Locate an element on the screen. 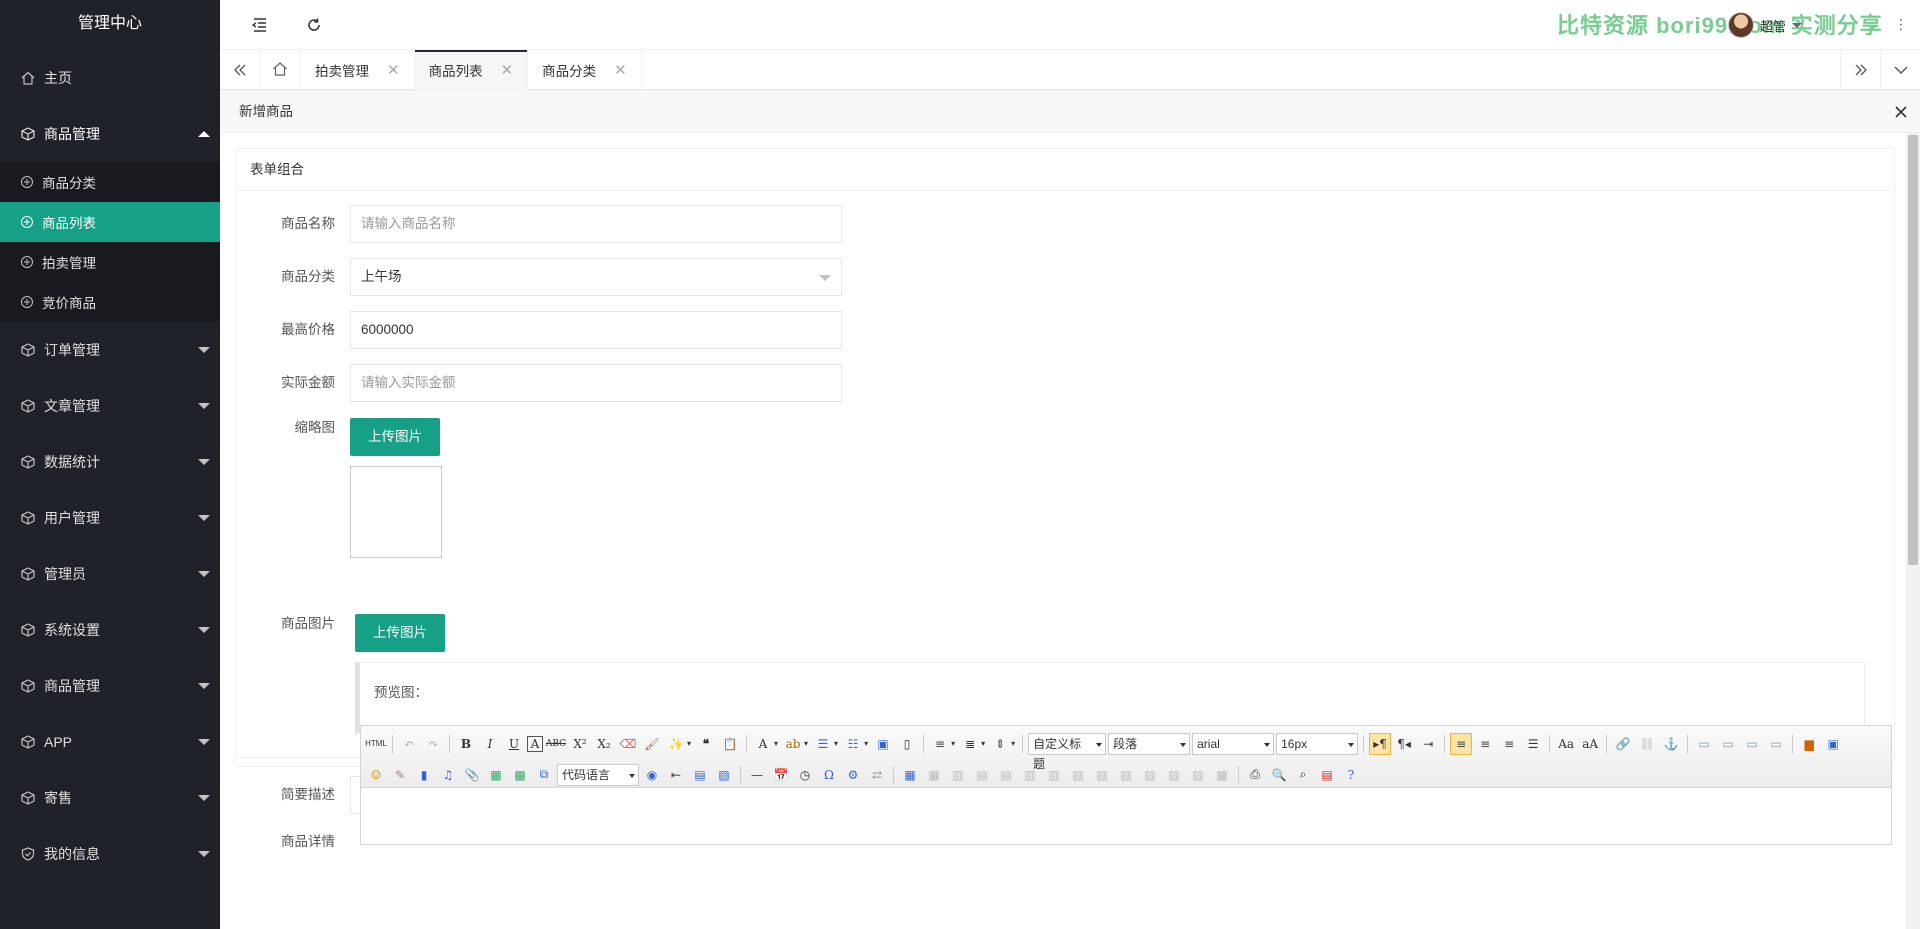  close-icon is located at coordinates (1901, 112).